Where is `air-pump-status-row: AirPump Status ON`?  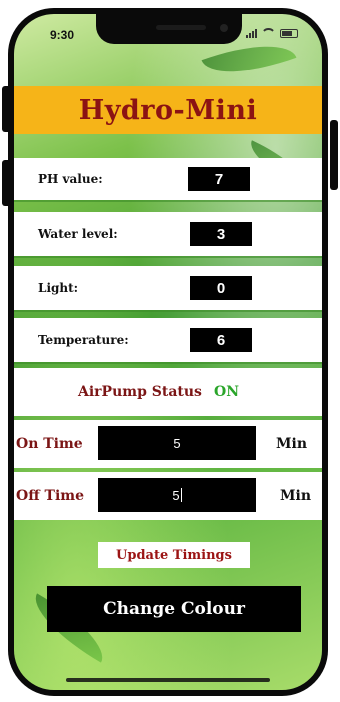
air-pump-status-row: AirPump Status ON is located at coordinates (168, 392).